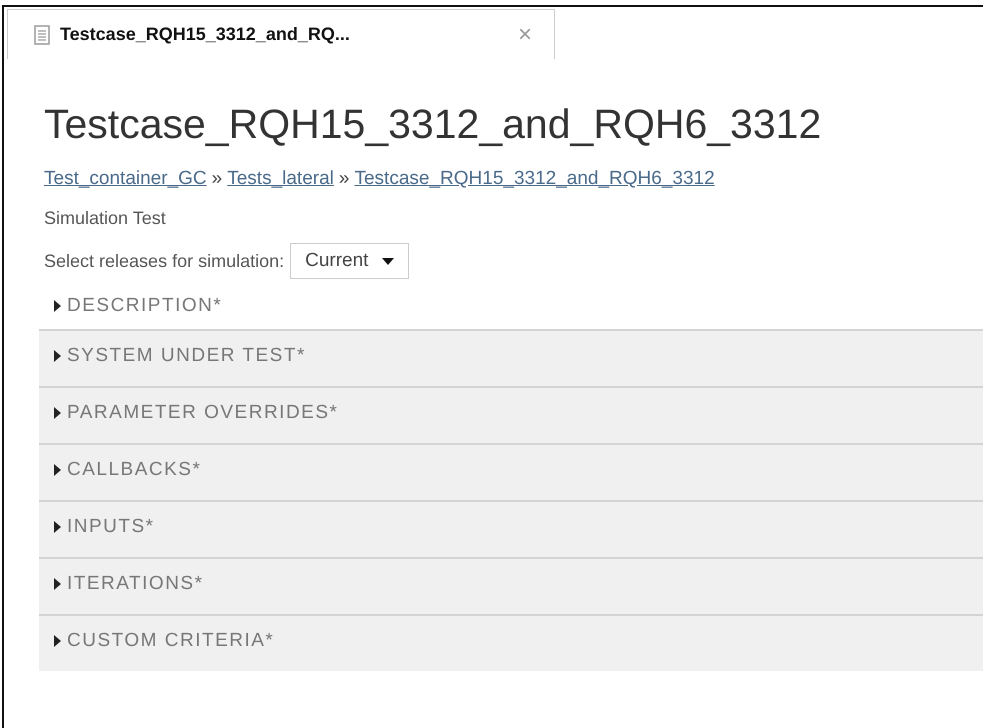 This screenshot has height=728, width=983. Describe the element at coordinates (125, 179) in the screenshot. I see `breadcrumb-link: Test_container_GC` at that location.